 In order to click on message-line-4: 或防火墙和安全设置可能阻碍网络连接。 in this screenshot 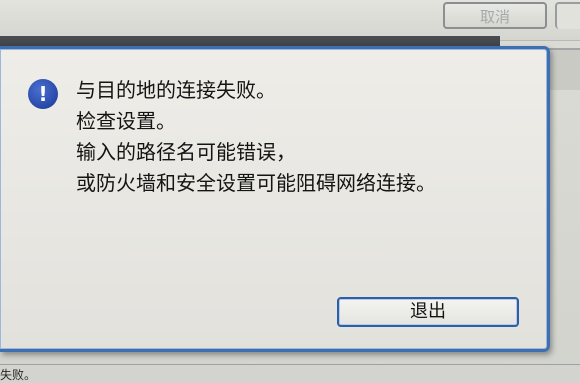, I will do `click(256, 183)`.